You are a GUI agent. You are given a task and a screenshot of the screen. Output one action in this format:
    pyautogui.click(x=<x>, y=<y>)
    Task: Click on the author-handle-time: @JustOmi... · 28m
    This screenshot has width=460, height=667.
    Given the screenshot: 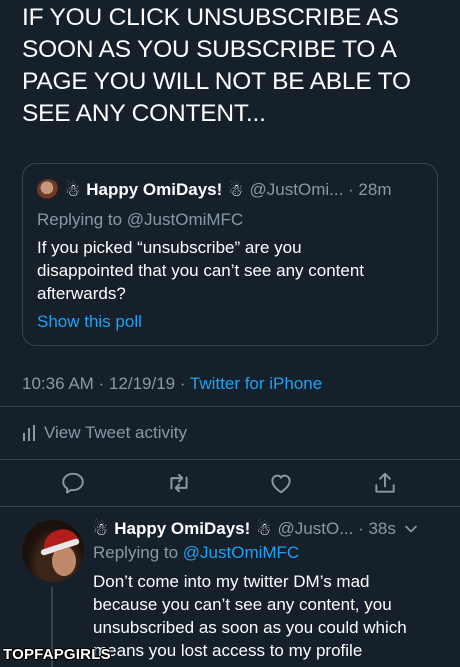 What is the action you would take?
    pyautogui.click(x=320, y=189)
    